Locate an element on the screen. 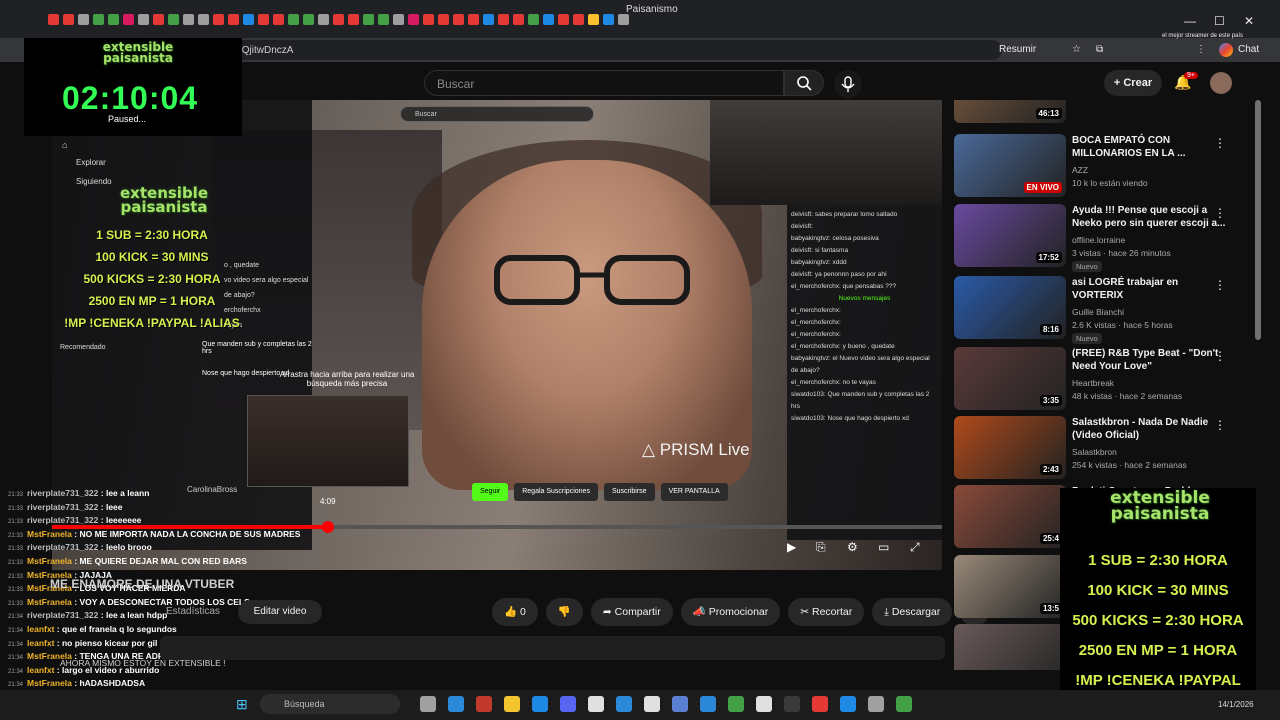 The image size is (1280, 720). channel-name: Guille Bianchi is located at coordinates (1098, 312).